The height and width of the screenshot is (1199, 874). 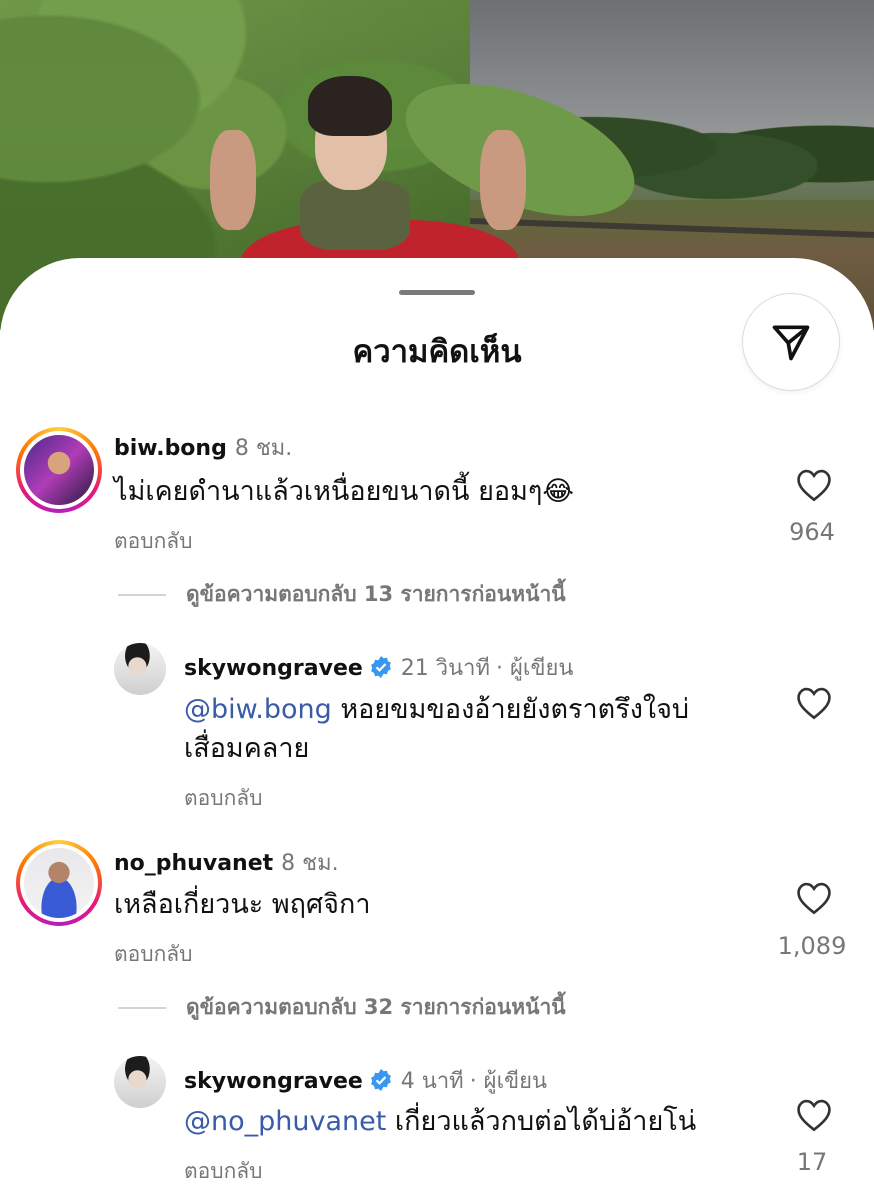 What do you see at coordinates (342, 1007) in the screenshot?
I see `view-previous-replies: ดูข้อความตอบกลับ 32 รายการก่อนหน้านี้` at bounding box center [342, 1007].